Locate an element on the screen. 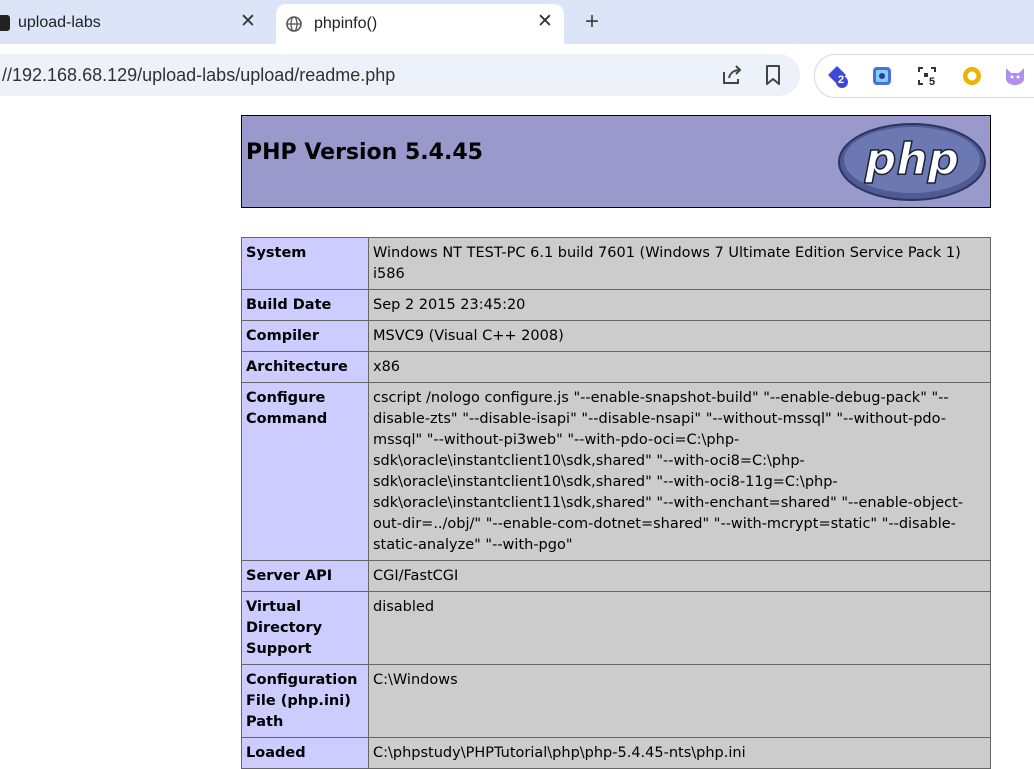 The width and height of the screenshot is (1034, 769). table-row: Server API CGI/FastCGI is located at coordinates (616, 576).